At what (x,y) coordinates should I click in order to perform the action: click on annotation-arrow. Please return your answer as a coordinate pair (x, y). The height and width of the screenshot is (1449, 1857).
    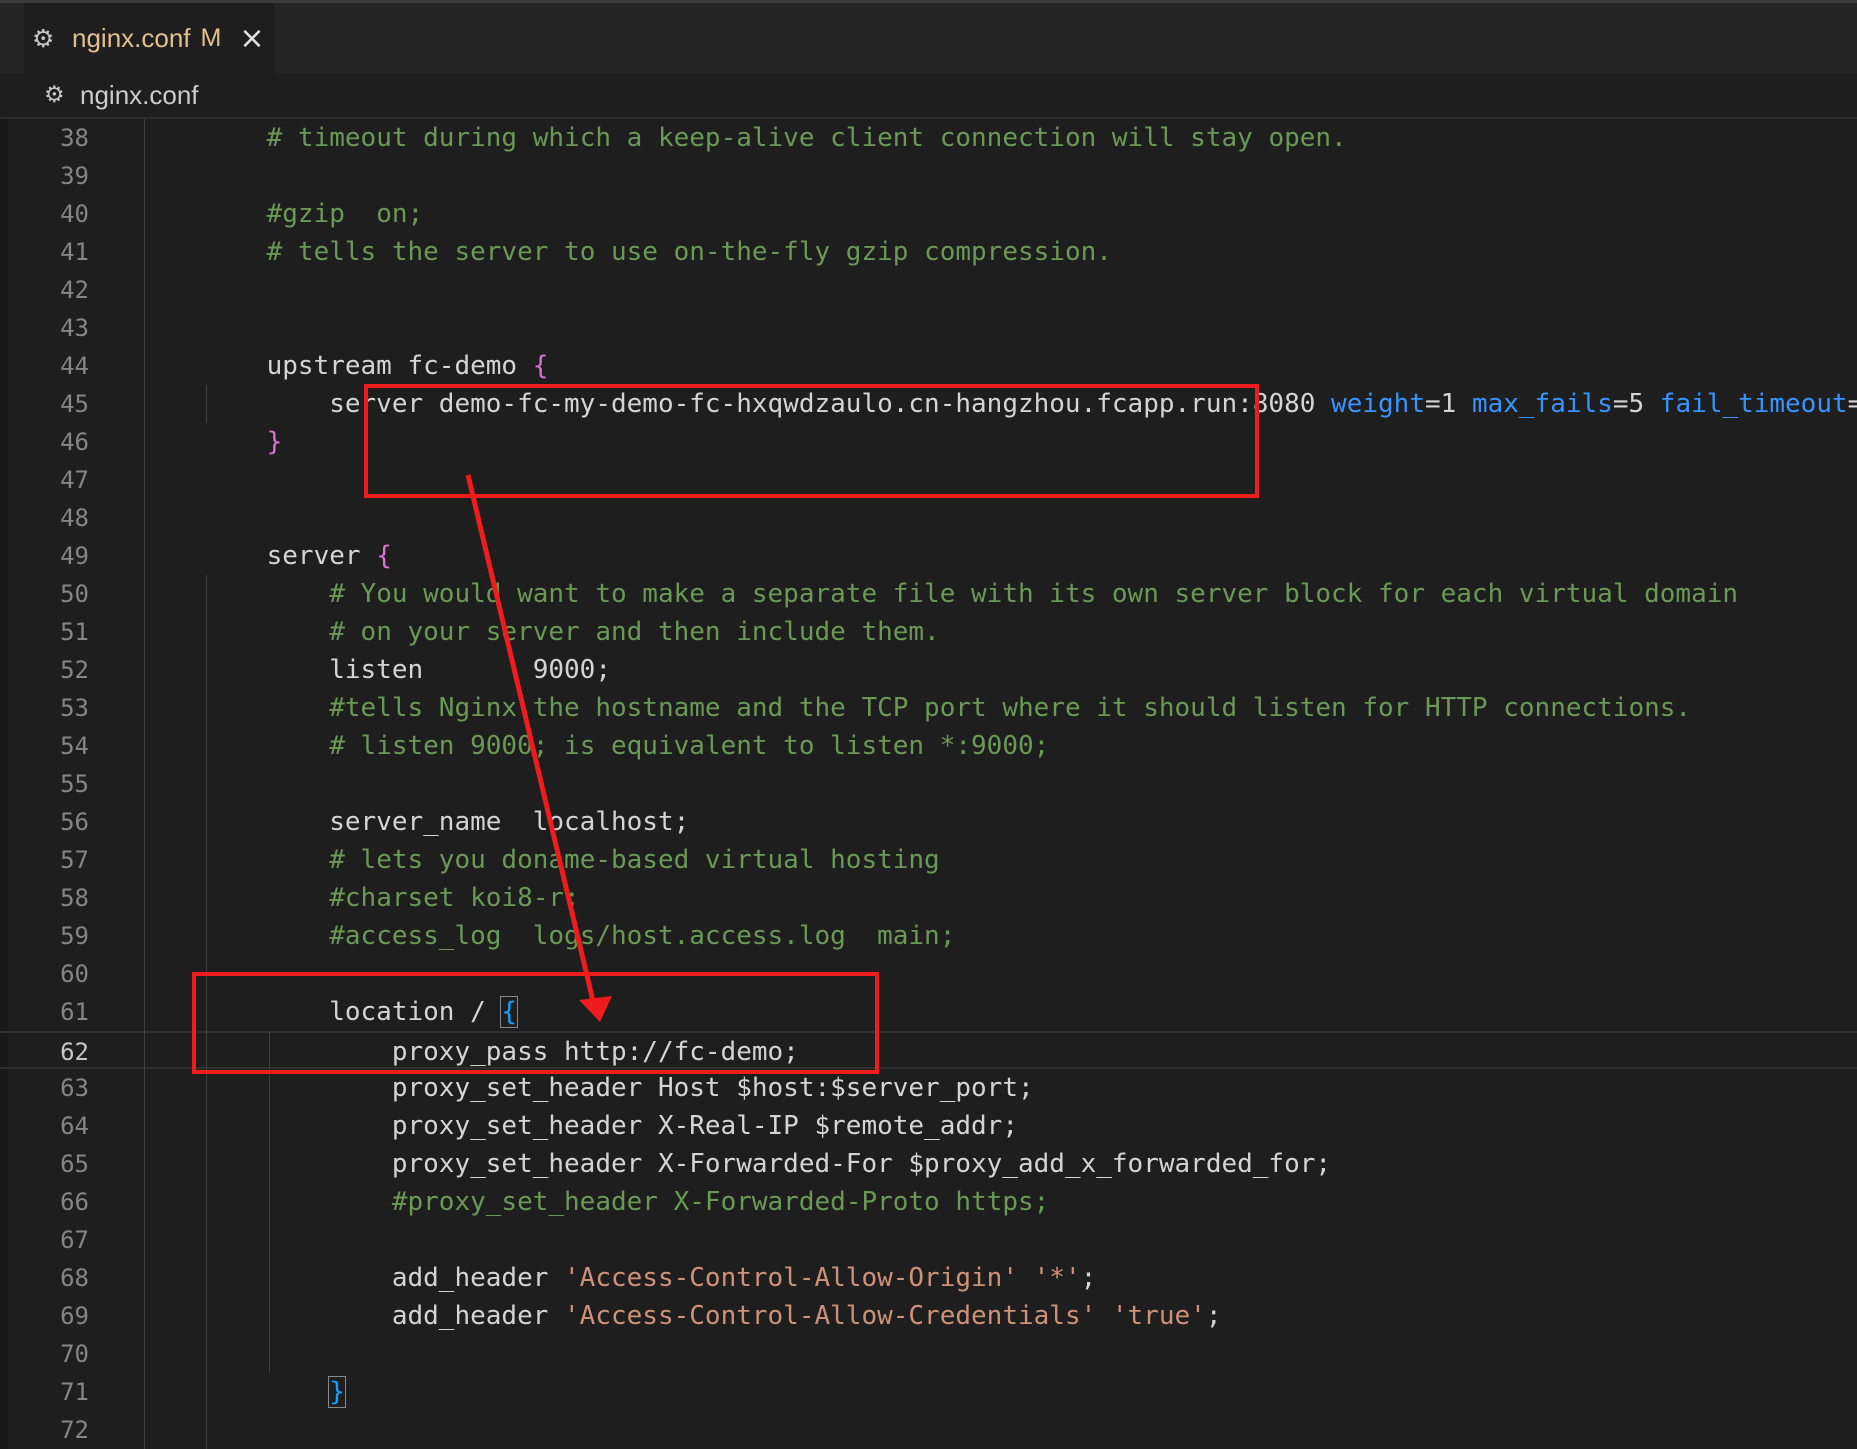
    Looking at the image, I should click on (538, 748).